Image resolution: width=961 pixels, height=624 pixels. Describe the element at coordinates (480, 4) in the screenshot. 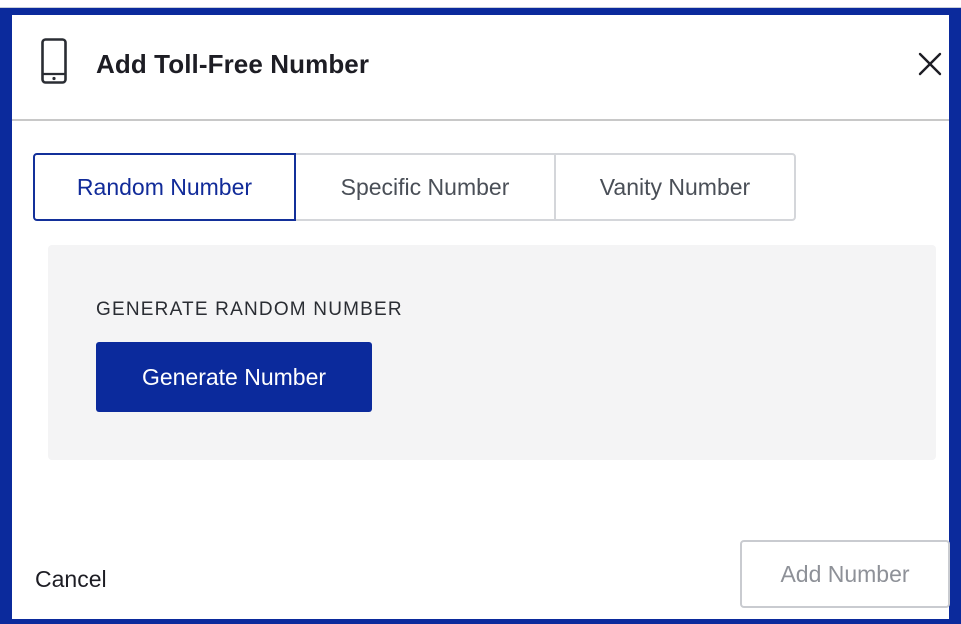

I see `top-strip` at that location.